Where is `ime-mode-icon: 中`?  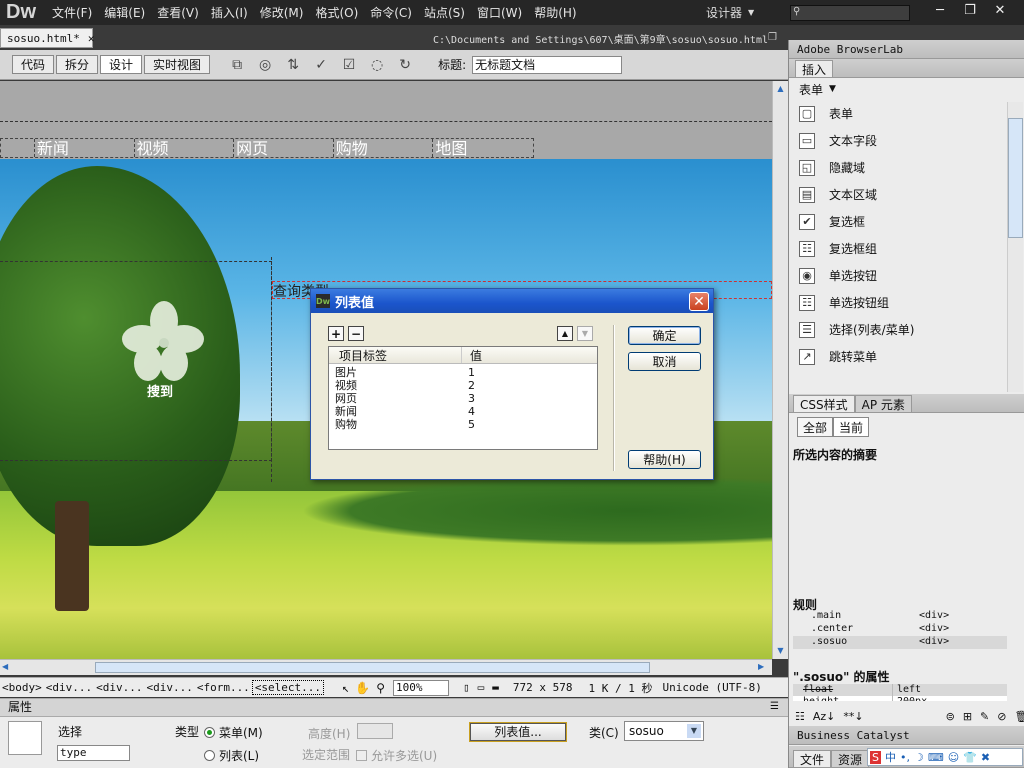 ime-mode-icon: 中 is located at coordinates (890, 757).